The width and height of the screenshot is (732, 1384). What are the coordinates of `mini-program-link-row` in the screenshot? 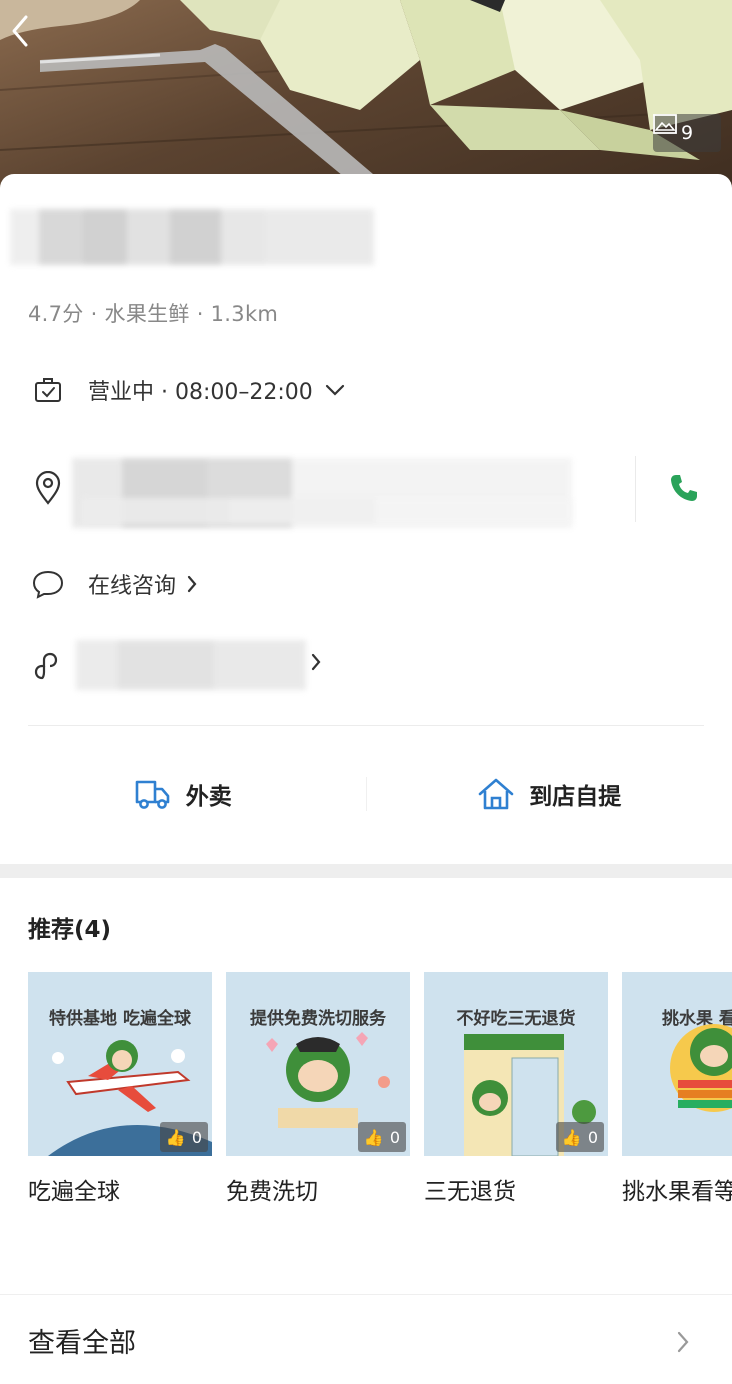 It's located at (366, 666).